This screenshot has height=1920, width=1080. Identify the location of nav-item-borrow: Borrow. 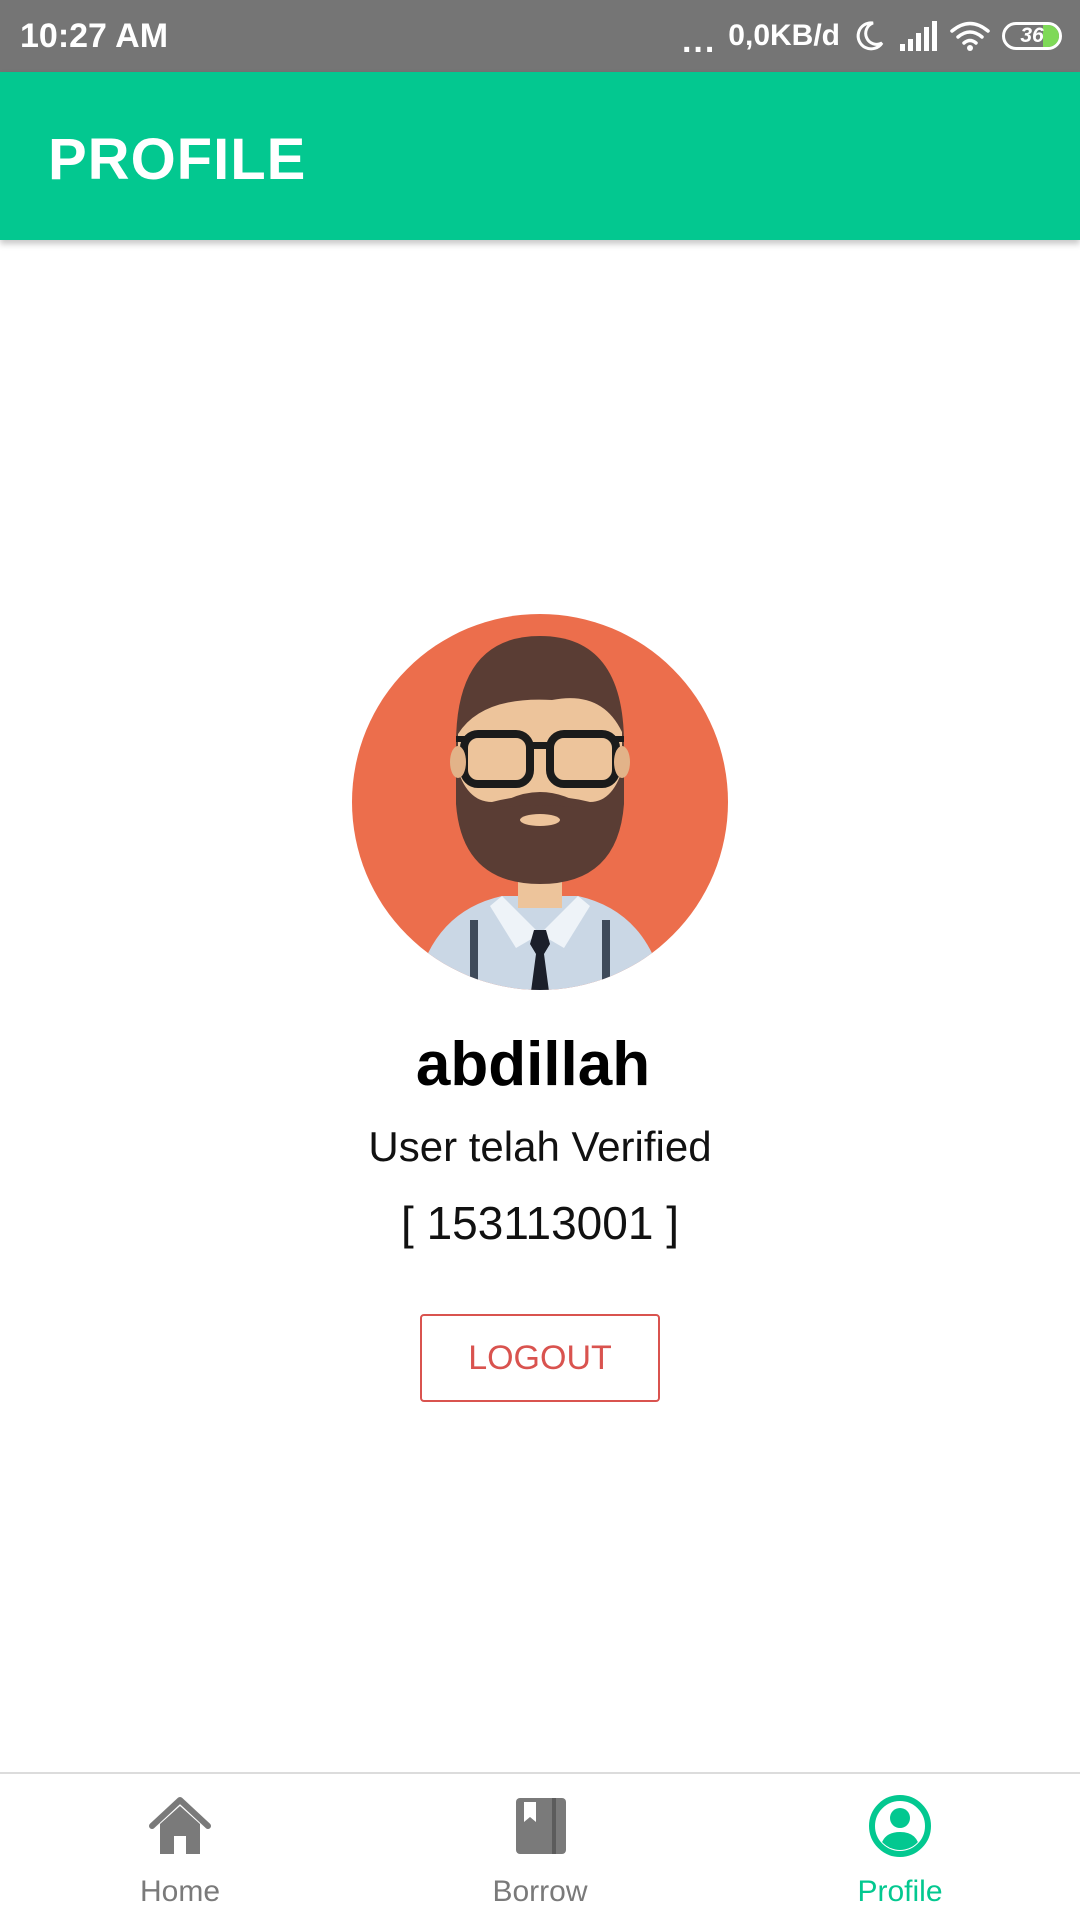
(540, 1847).